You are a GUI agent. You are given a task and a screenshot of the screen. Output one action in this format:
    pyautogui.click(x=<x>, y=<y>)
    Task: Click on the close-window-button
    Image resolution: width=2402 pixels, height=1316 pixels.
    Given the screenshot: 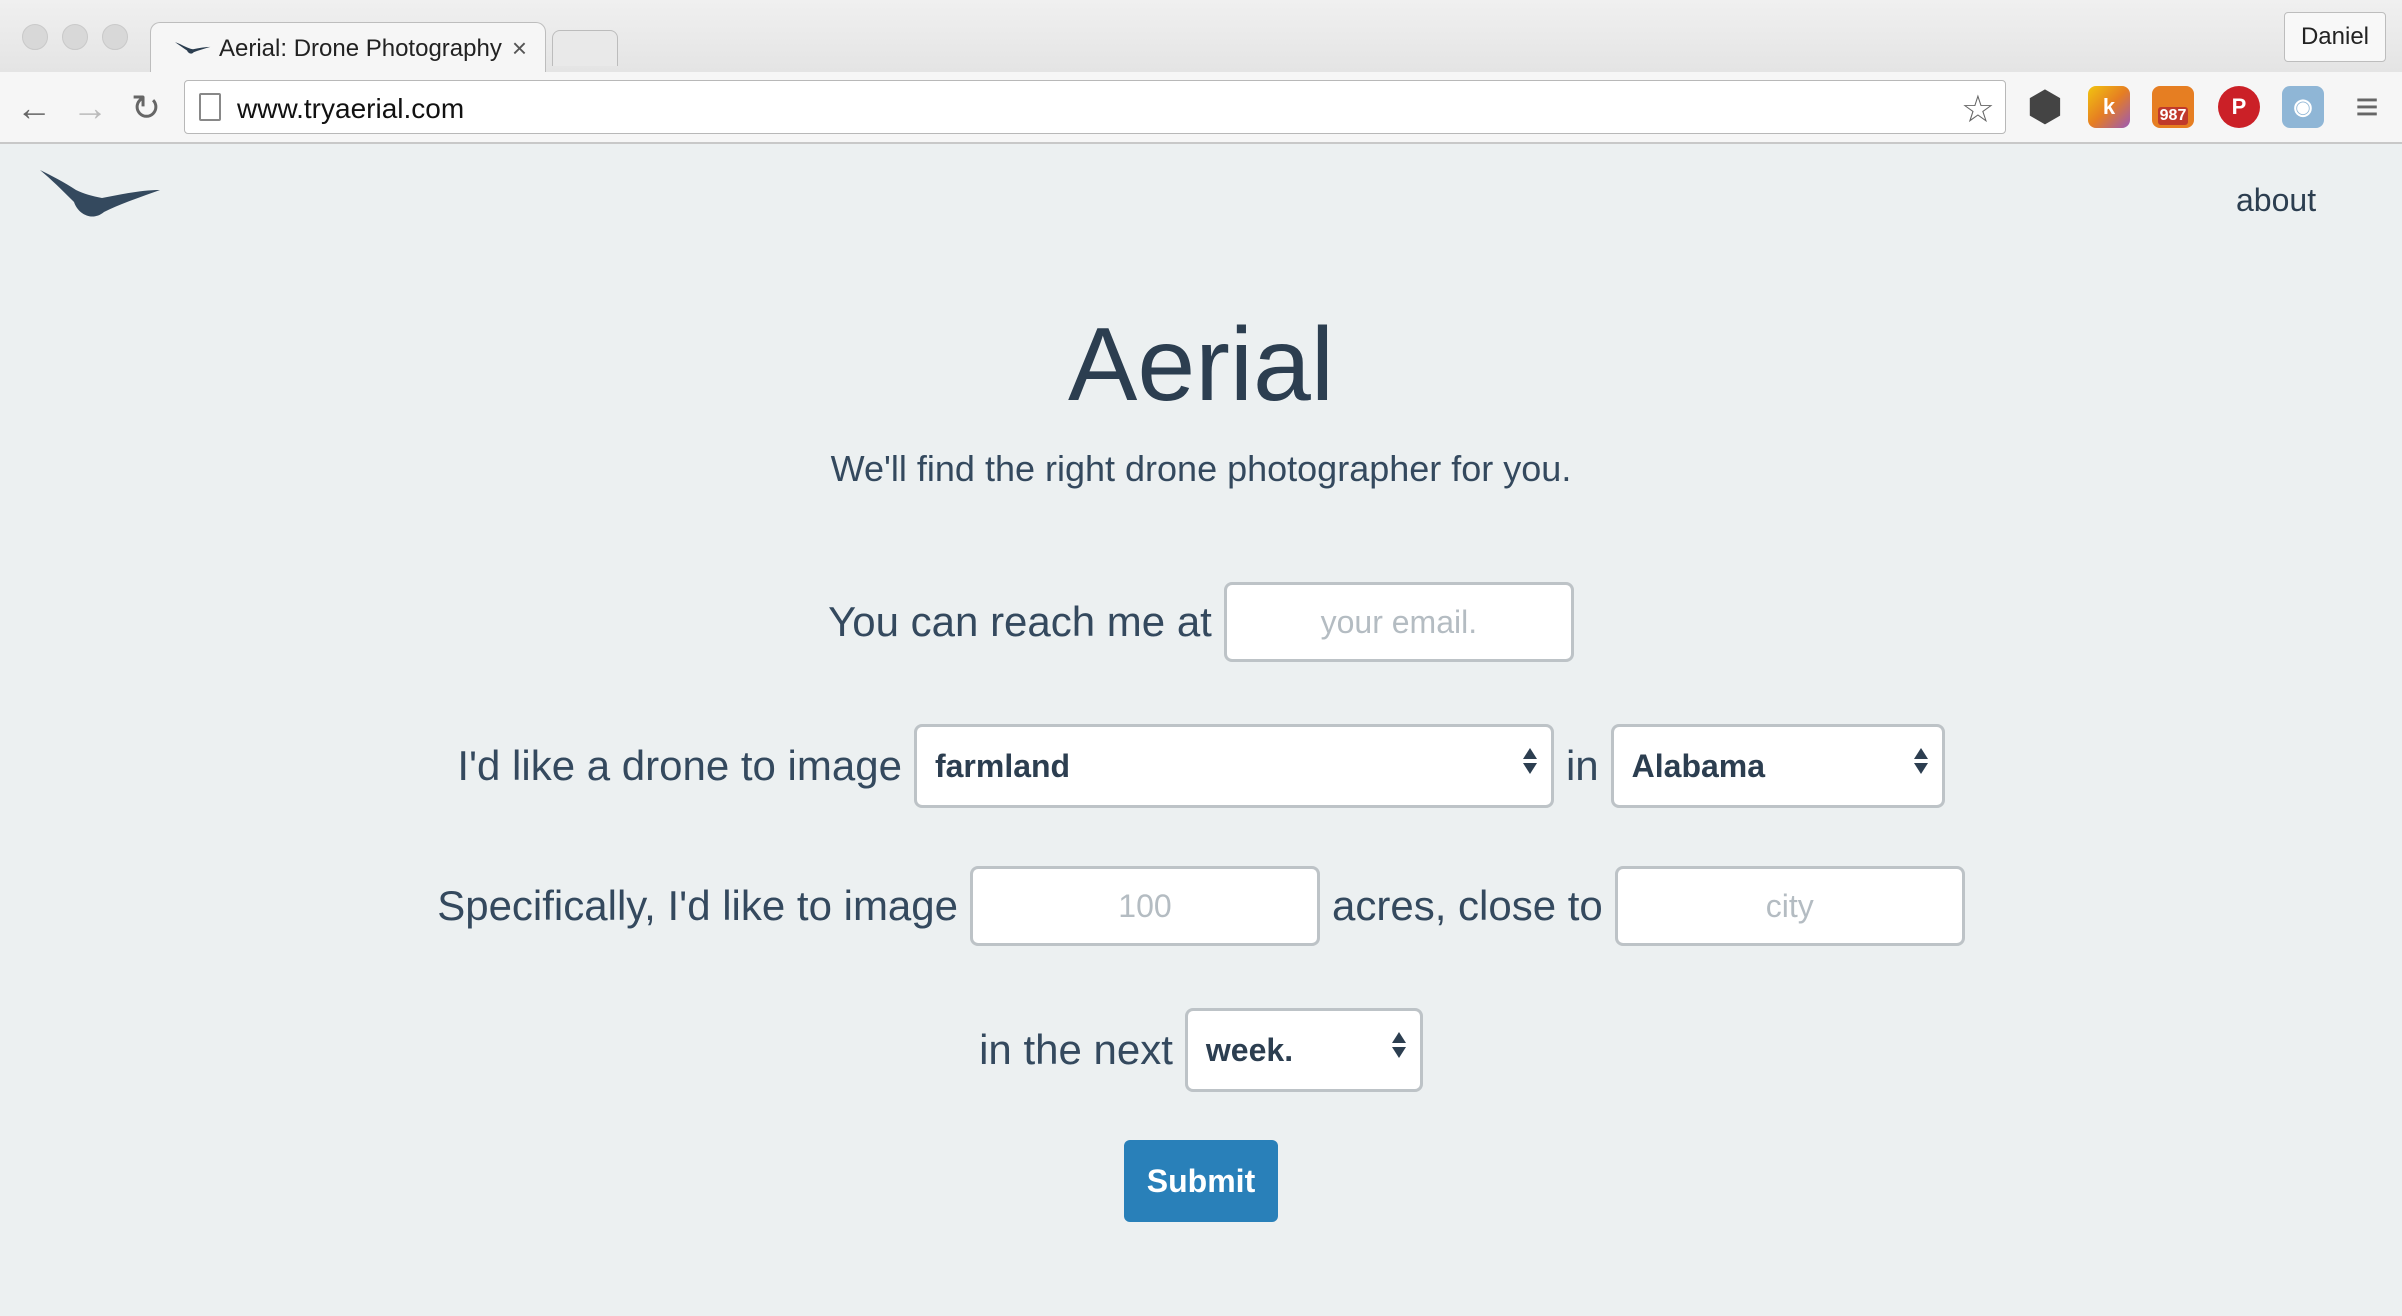 What is the action you would take?
    pyautogui.click(x=35, y=37)
    